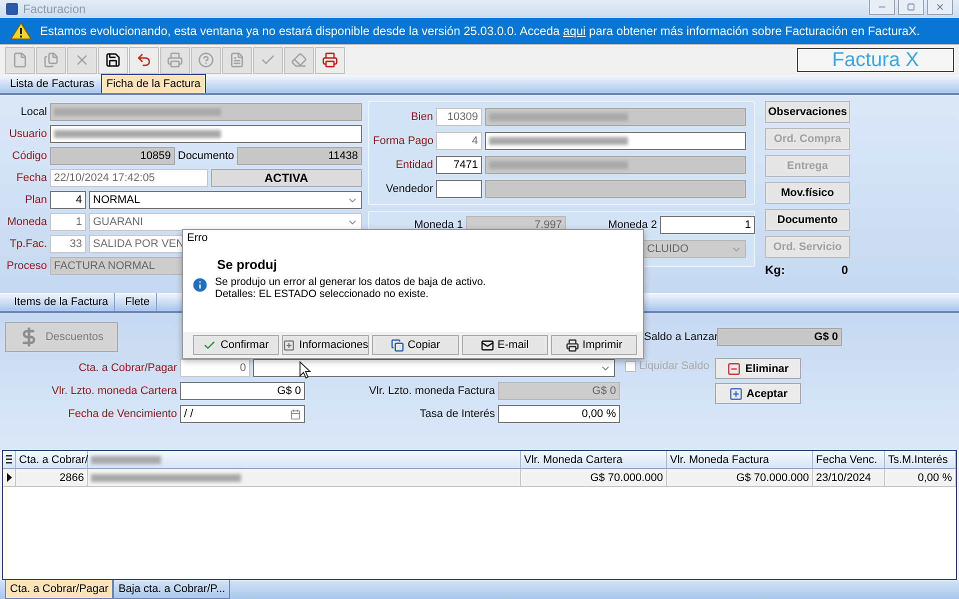 This screenshot has height=599, width=959. What do you see at coordinates (225, 200) in the screenshot?
I see `dropdown: NORMAL` at bounding box center [225, 200].